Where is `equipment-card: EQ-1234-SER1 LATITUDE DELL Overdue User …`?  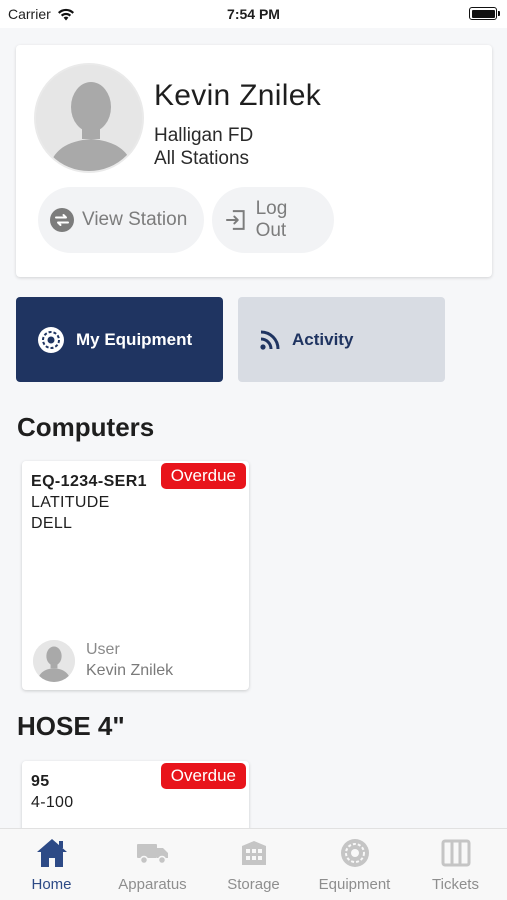 equipment-card: EQ-1234-SER1 LATITUDE DELL Overdue User … is located at coordinates (135, 575).